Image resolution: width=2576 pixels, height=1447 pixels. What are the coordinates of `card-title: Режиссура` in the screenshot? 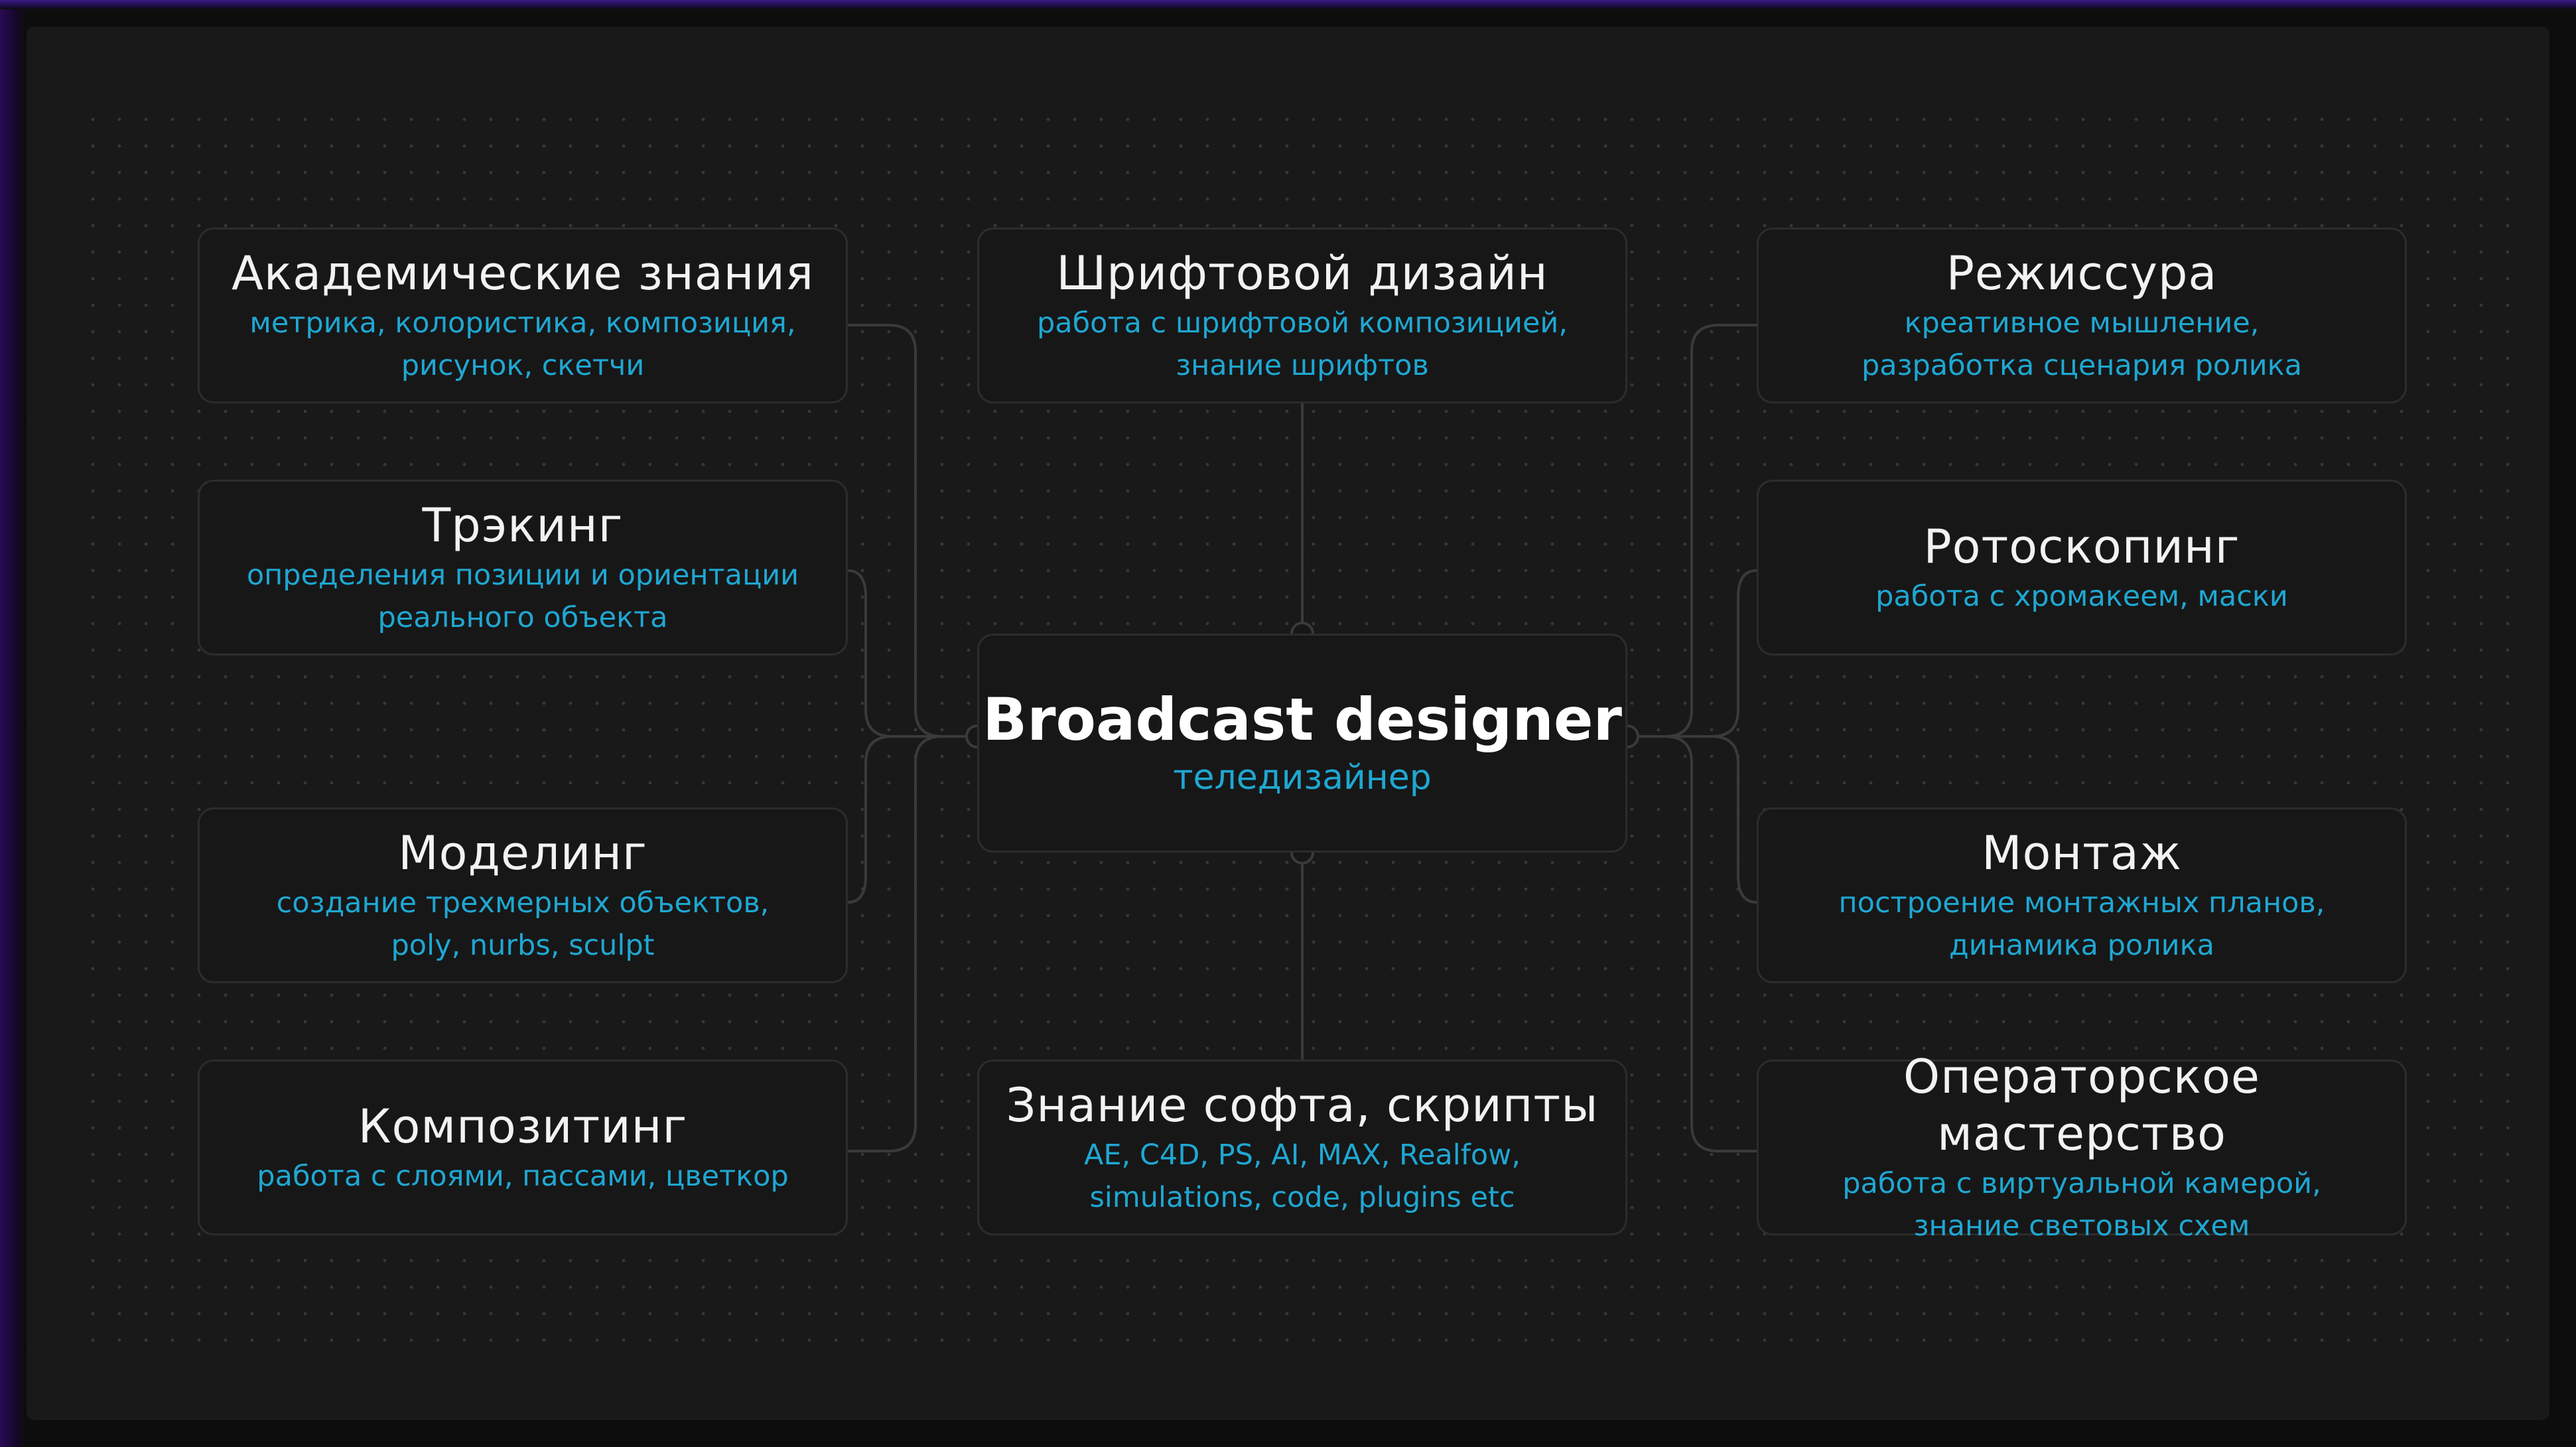 It's located at (2082, 273).